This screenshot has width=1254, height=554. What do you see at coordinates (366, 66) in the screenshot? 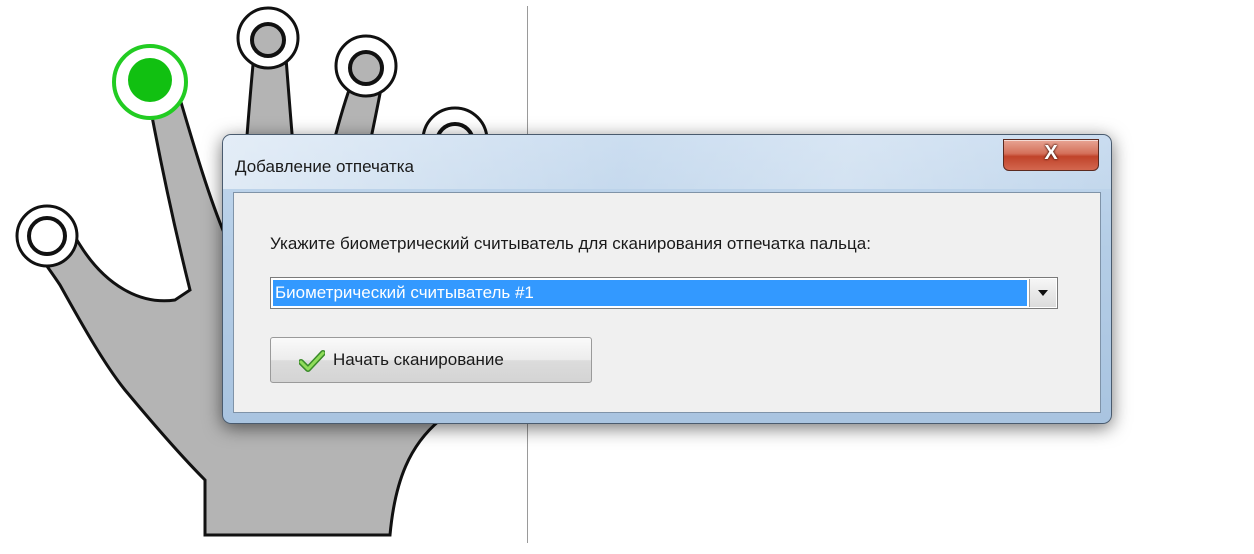
I see `middle-finger-marker` at bounding box center [366, 66].